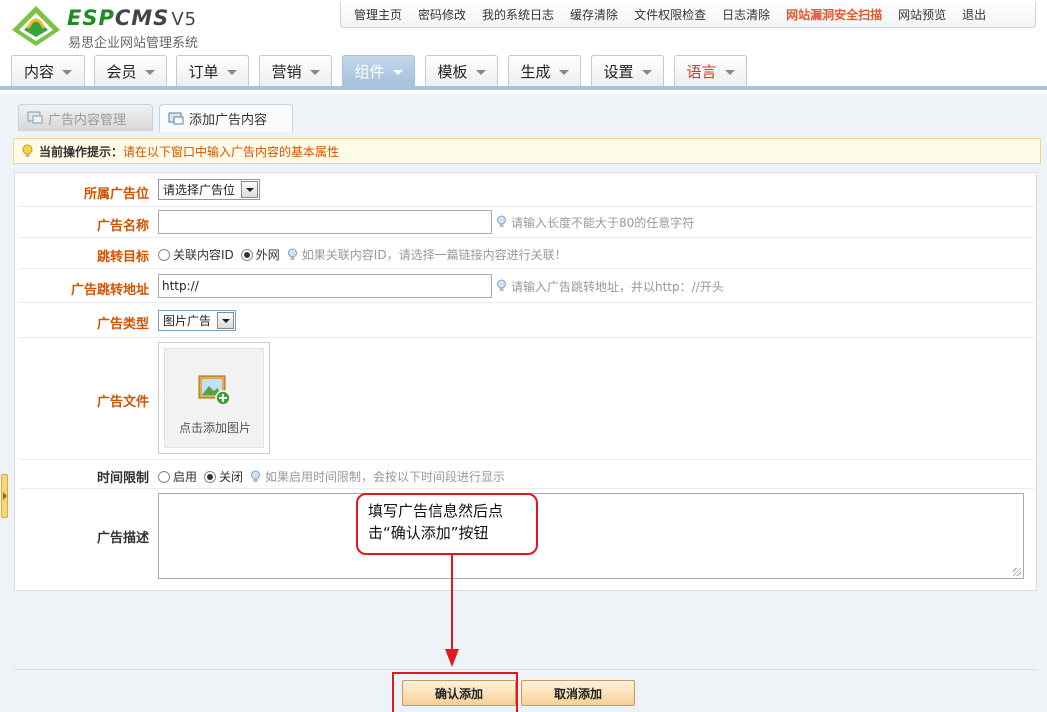 This screenshot has width=1047, height=712. What do you see at coordinates (226, 118) in the screenshot?
I see `tab-add-ad-content: 添加广告内容` at bounding box center [226, 118].